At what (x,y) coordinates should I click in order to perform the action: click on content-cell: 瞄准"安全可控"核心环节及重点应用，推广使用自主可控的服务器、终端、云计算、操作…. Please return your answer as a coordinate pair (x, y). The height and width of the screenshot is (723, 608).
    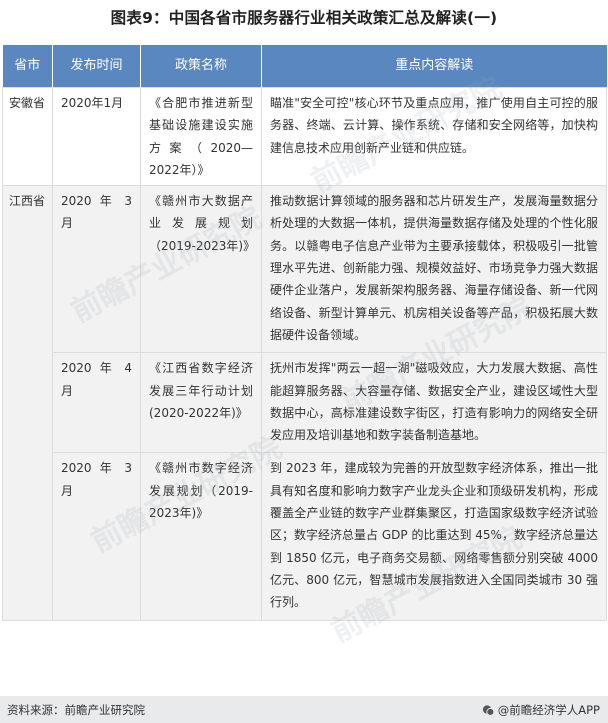
    Looking at the image, I should click on (434, 136).